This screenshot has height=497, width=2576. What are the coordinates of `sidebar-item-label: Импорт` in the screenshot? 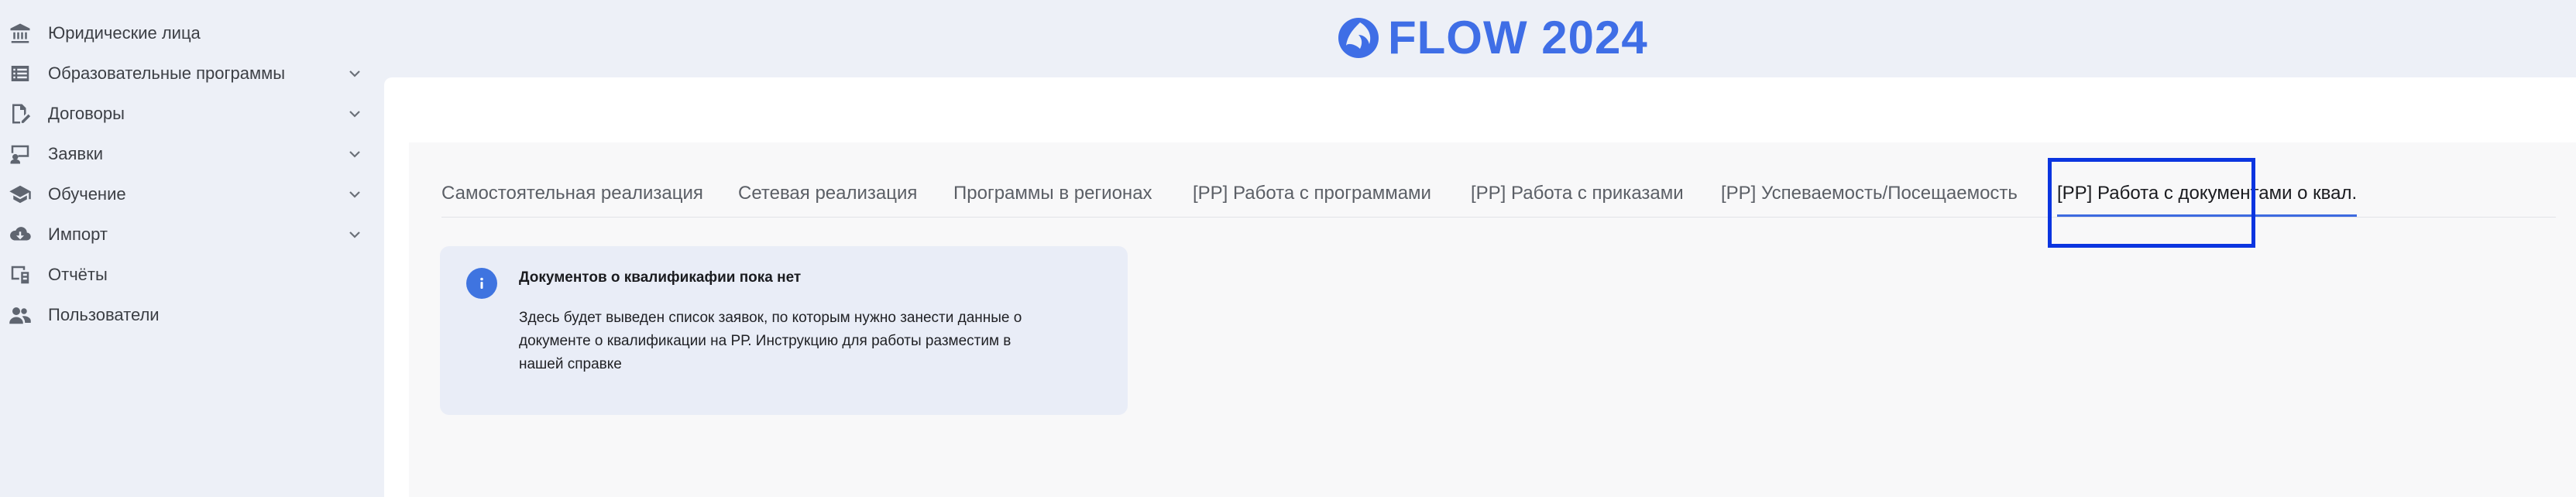 It's located at (78, 235).